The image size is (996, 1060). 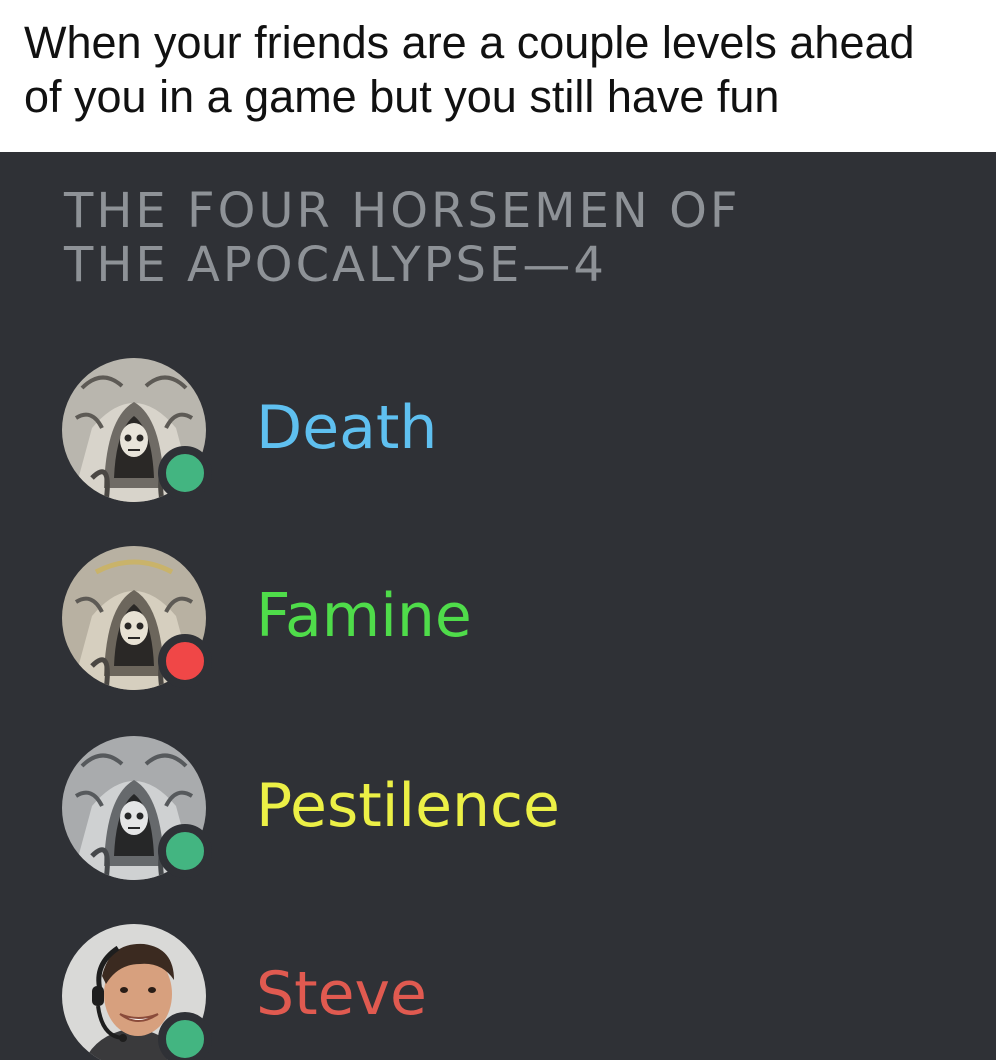 What do you see at coordinates (462, 992) in the screenshot?
I see `member-item-steve: Steve` at bounding box center [462, 992].